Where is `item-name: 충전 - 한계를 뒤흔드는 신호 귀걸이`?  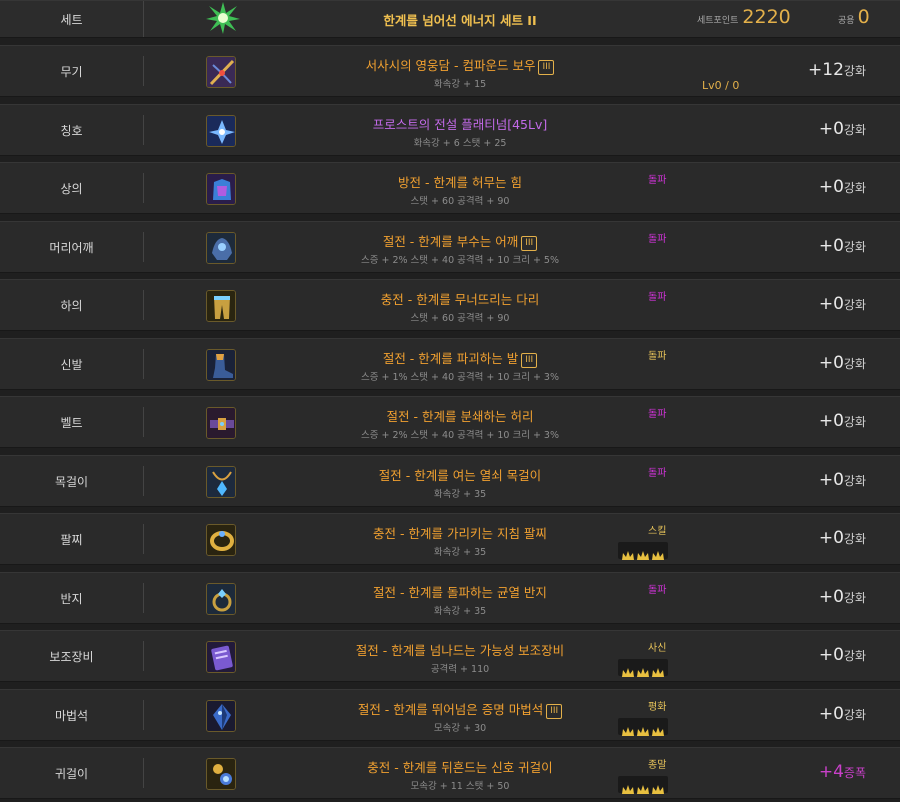 item-name: 충전 - 한계를 뒤흔드는 신호 귀걸이 is located at coordinates (460, 766).